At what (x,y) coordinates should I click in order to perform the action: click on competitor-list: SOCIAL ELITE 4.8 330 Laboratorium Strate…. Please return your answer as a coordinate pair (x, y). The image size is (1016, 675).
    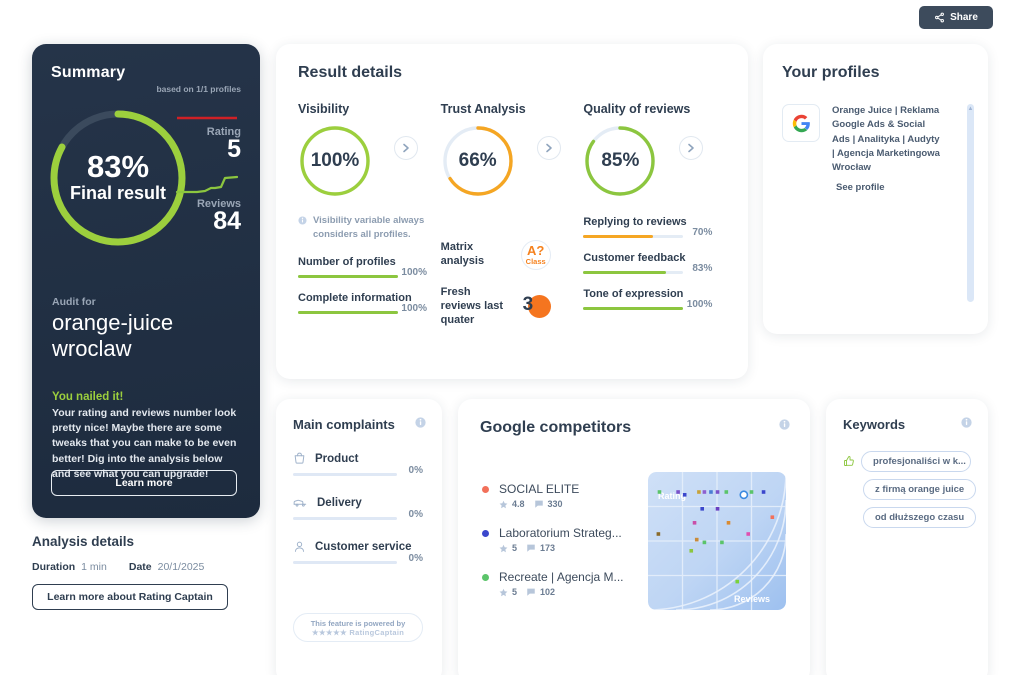
    Looking at the image, I should click on (553, 548).